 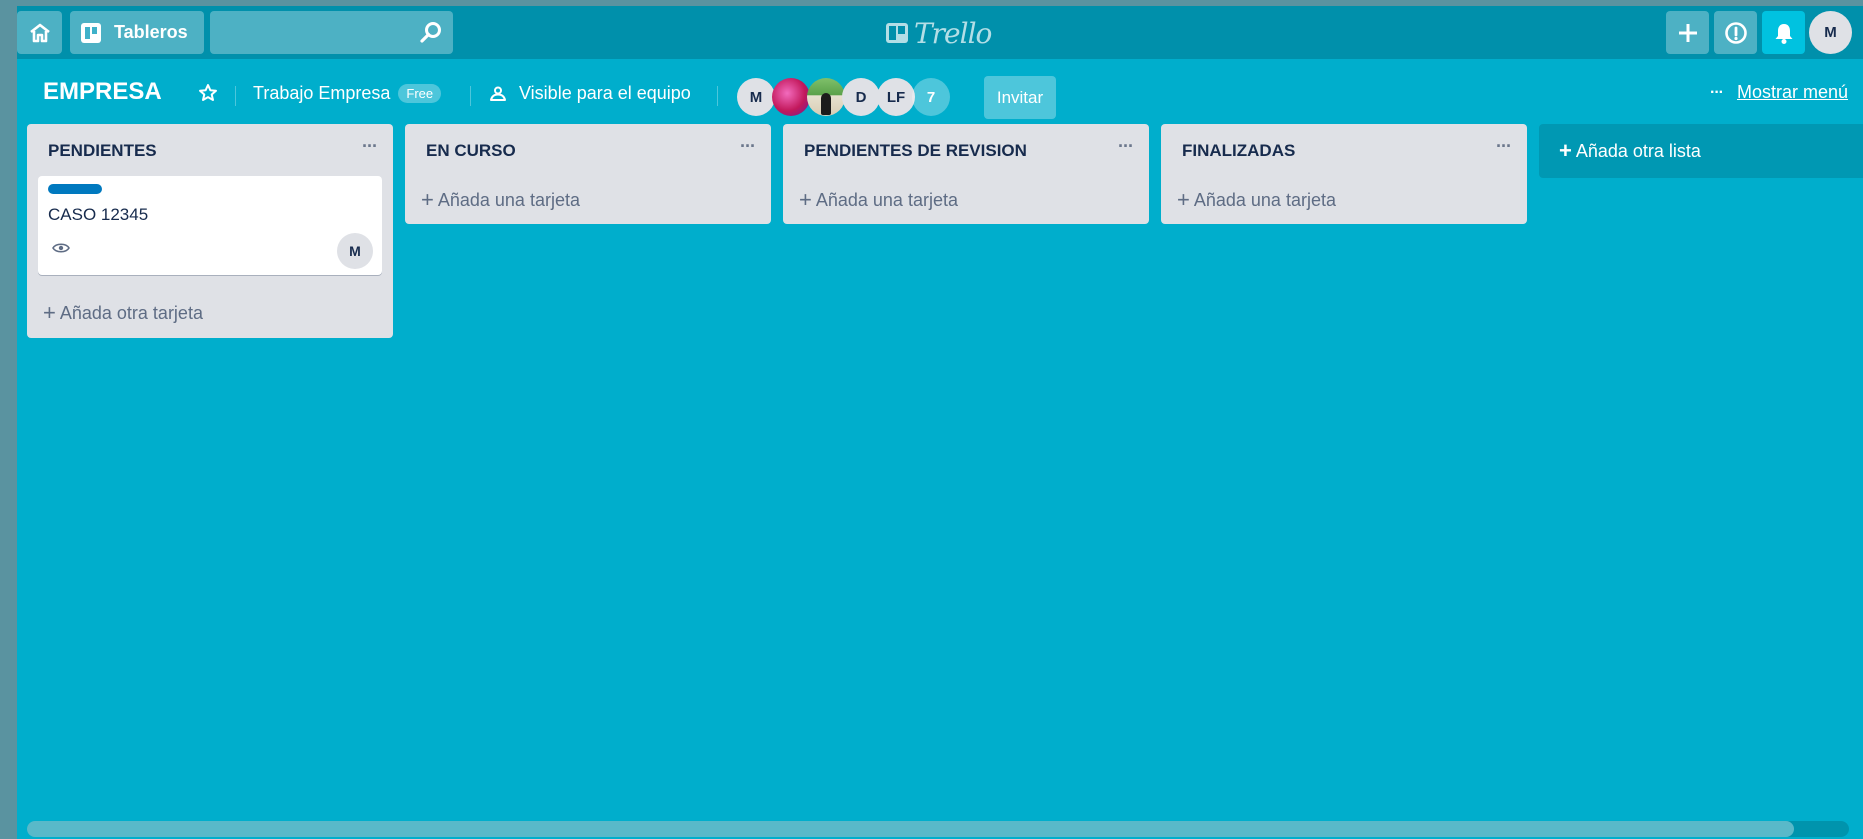 What do you see at coordinates (1638, 150) in the screenshot?
I see `add-list-label: Añada otra lista` at bounding box center [1638, 150].